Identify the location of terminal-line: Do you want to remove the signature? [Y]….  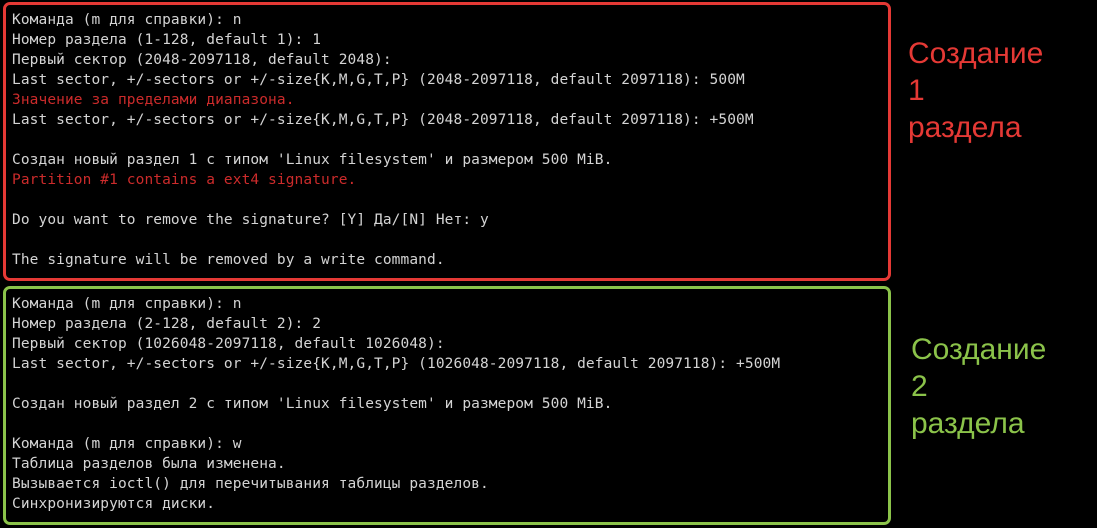
(250, 220).